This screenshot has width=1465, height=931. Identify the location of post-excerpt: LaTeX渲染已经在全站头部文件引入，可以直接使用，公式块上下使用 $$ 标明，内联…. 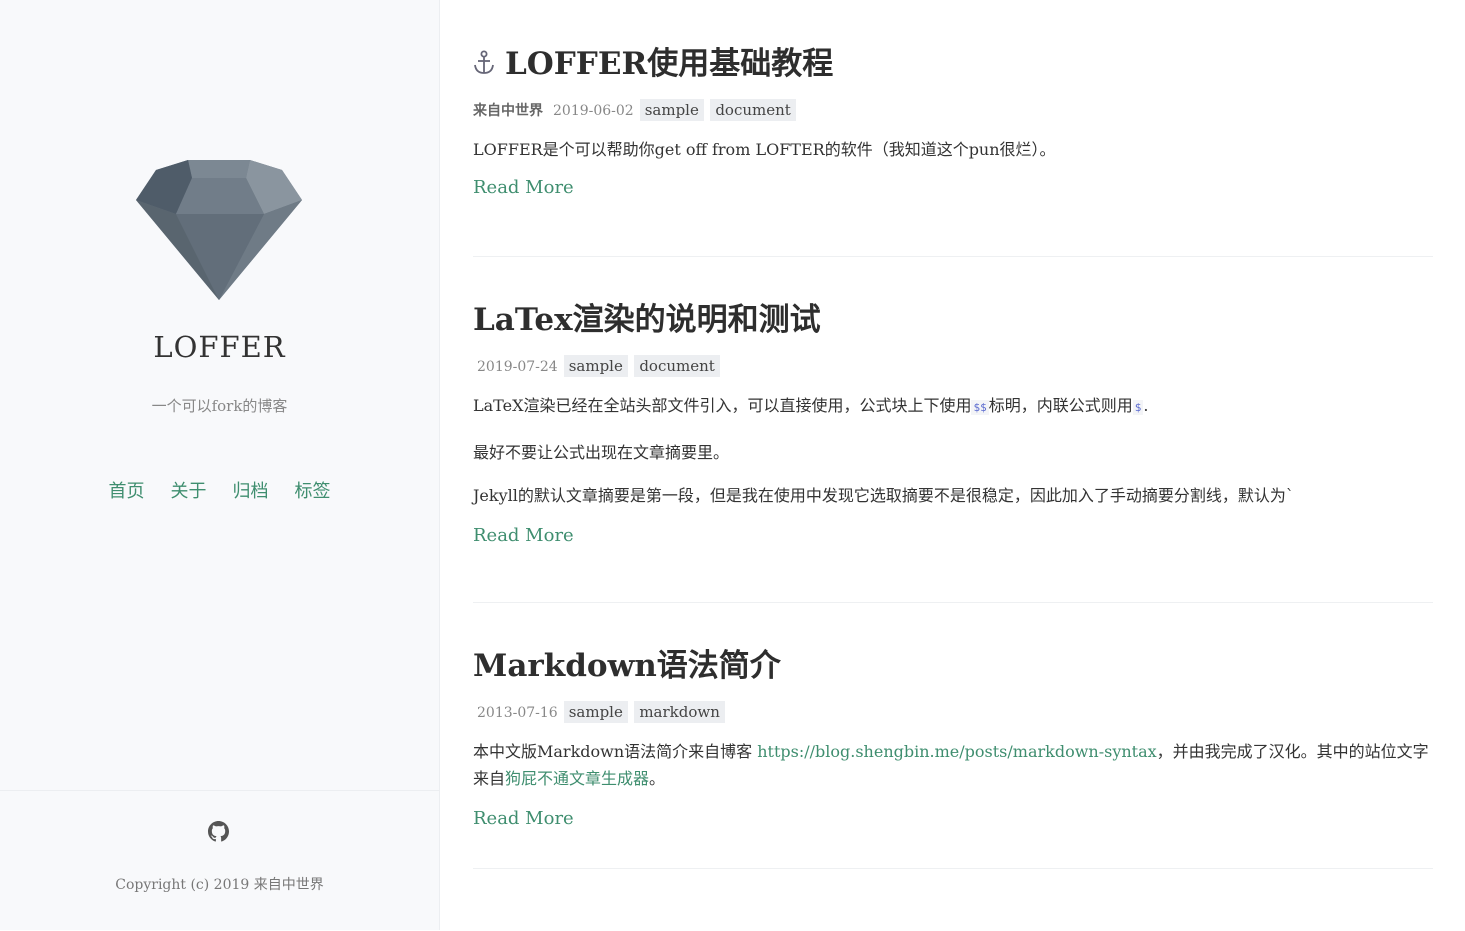
(953, 406).